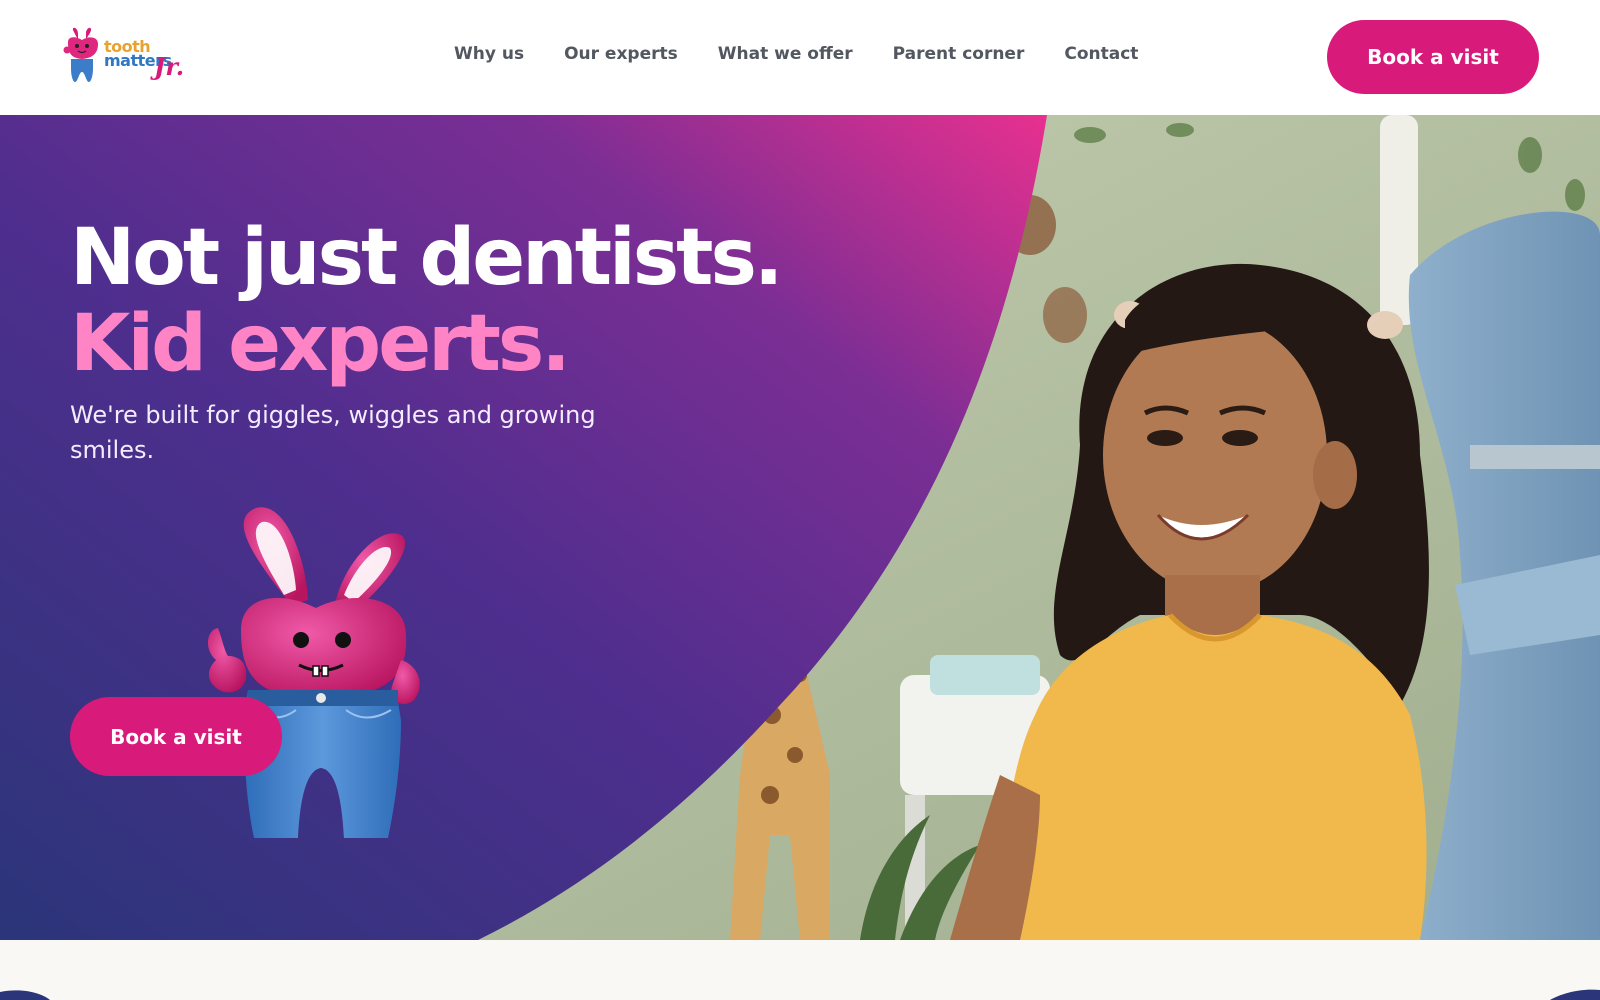 This screenshot has height=1000, width=1600. I want to click on nav-link-contact: Contact, so click(1101, 54).